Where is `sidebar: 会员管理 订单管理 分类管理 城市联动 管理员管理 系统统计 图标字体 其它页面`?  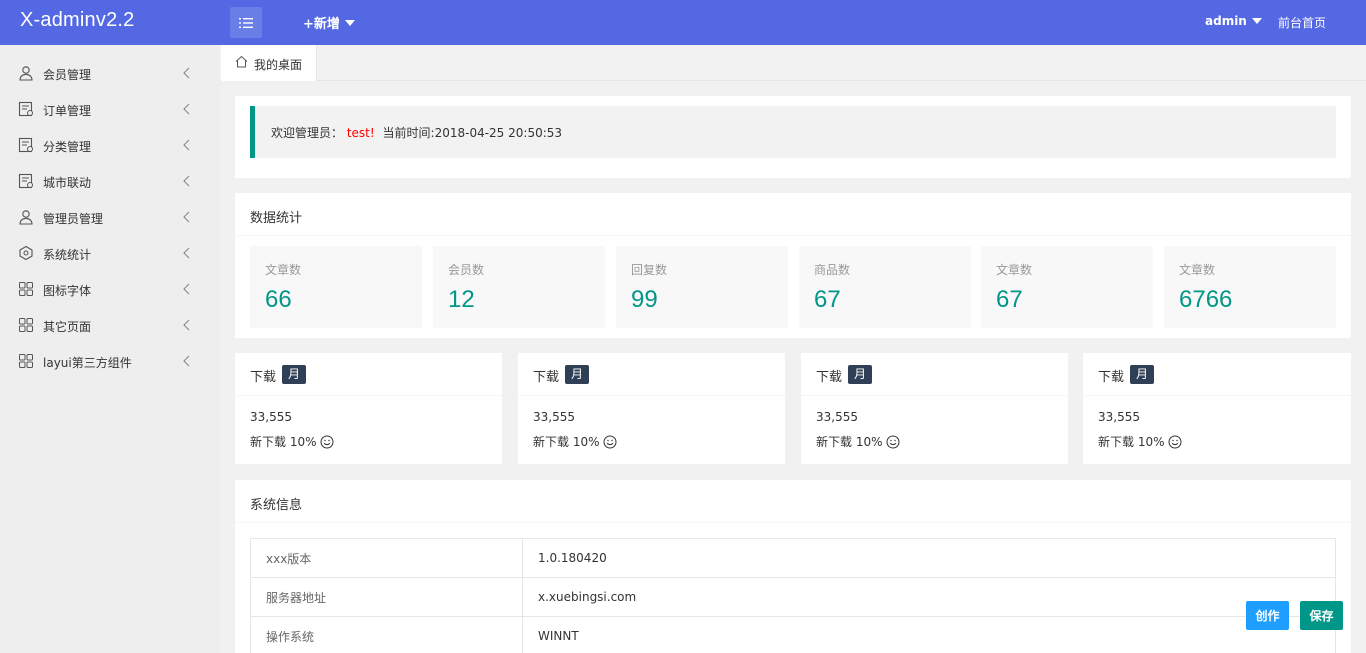
sidebar: 会员管理 订单管理 分类管理 城市联动 管理员管理 系统统计 图标字体 其它页面 is located at coordinates (110, 349).